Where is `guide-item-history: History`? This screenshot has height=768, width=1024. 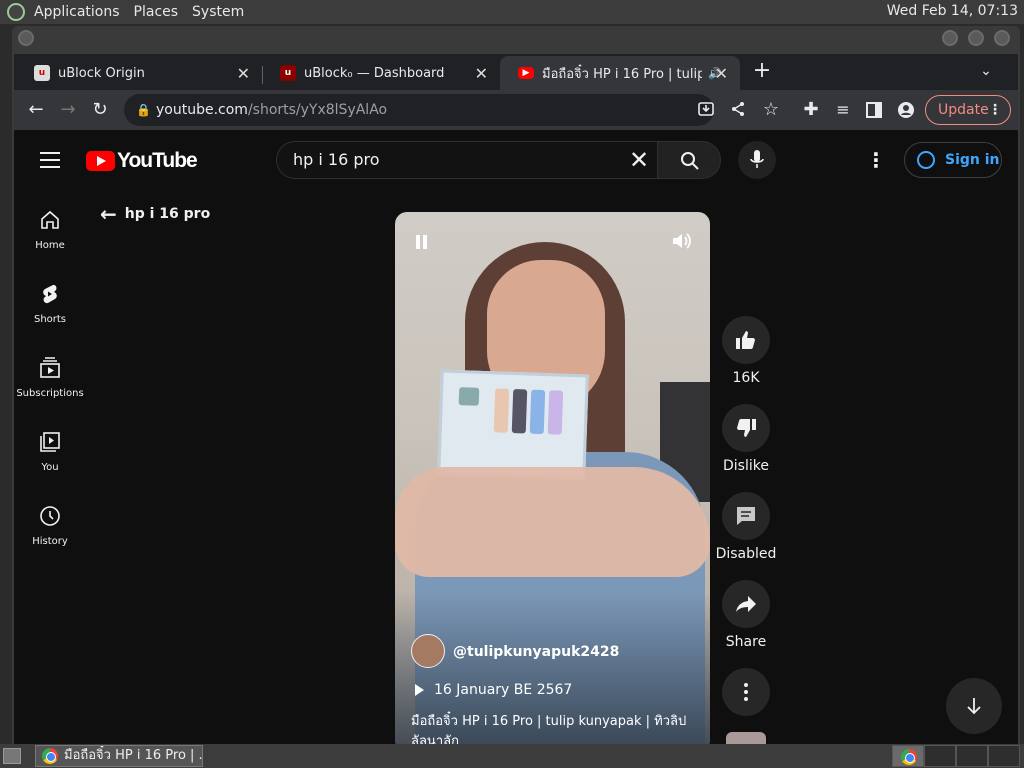 guide-item-history: History is located at coordinates (50, 525).